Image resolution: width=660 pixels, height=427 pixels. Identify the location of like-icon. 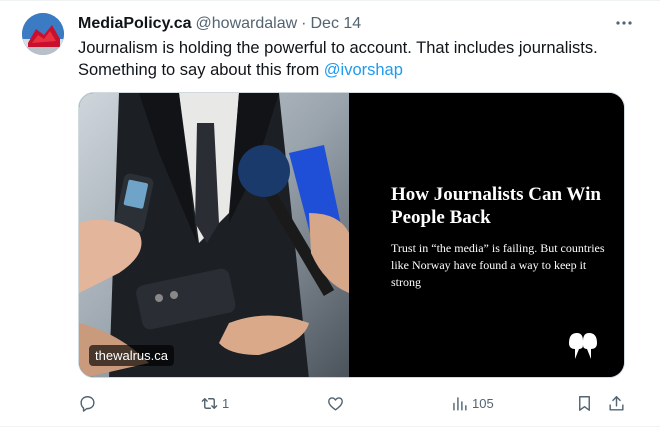
(335, 403).